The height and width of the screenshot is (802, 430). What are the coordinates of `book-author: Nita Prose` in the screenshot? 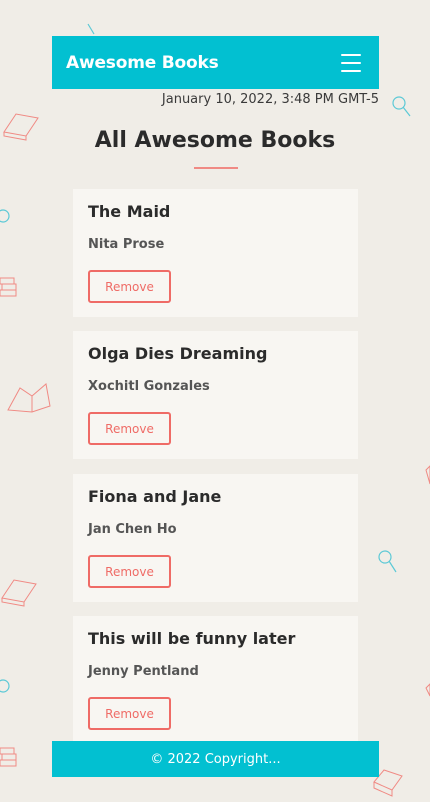 It's located at (126, 244).